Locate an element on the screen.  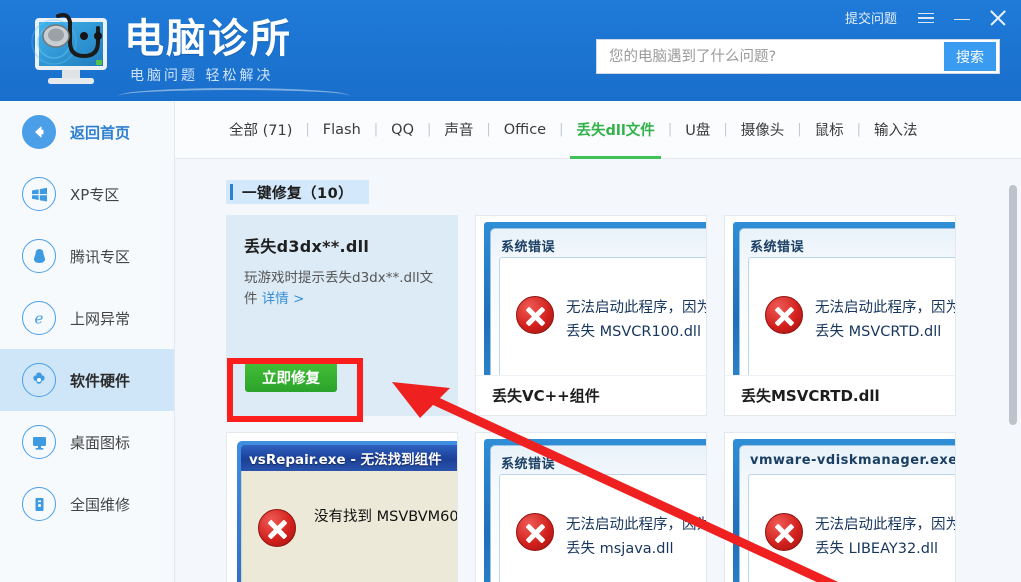
sidebar-item-network: e 上网异常 is located at coordinates (87, 318).